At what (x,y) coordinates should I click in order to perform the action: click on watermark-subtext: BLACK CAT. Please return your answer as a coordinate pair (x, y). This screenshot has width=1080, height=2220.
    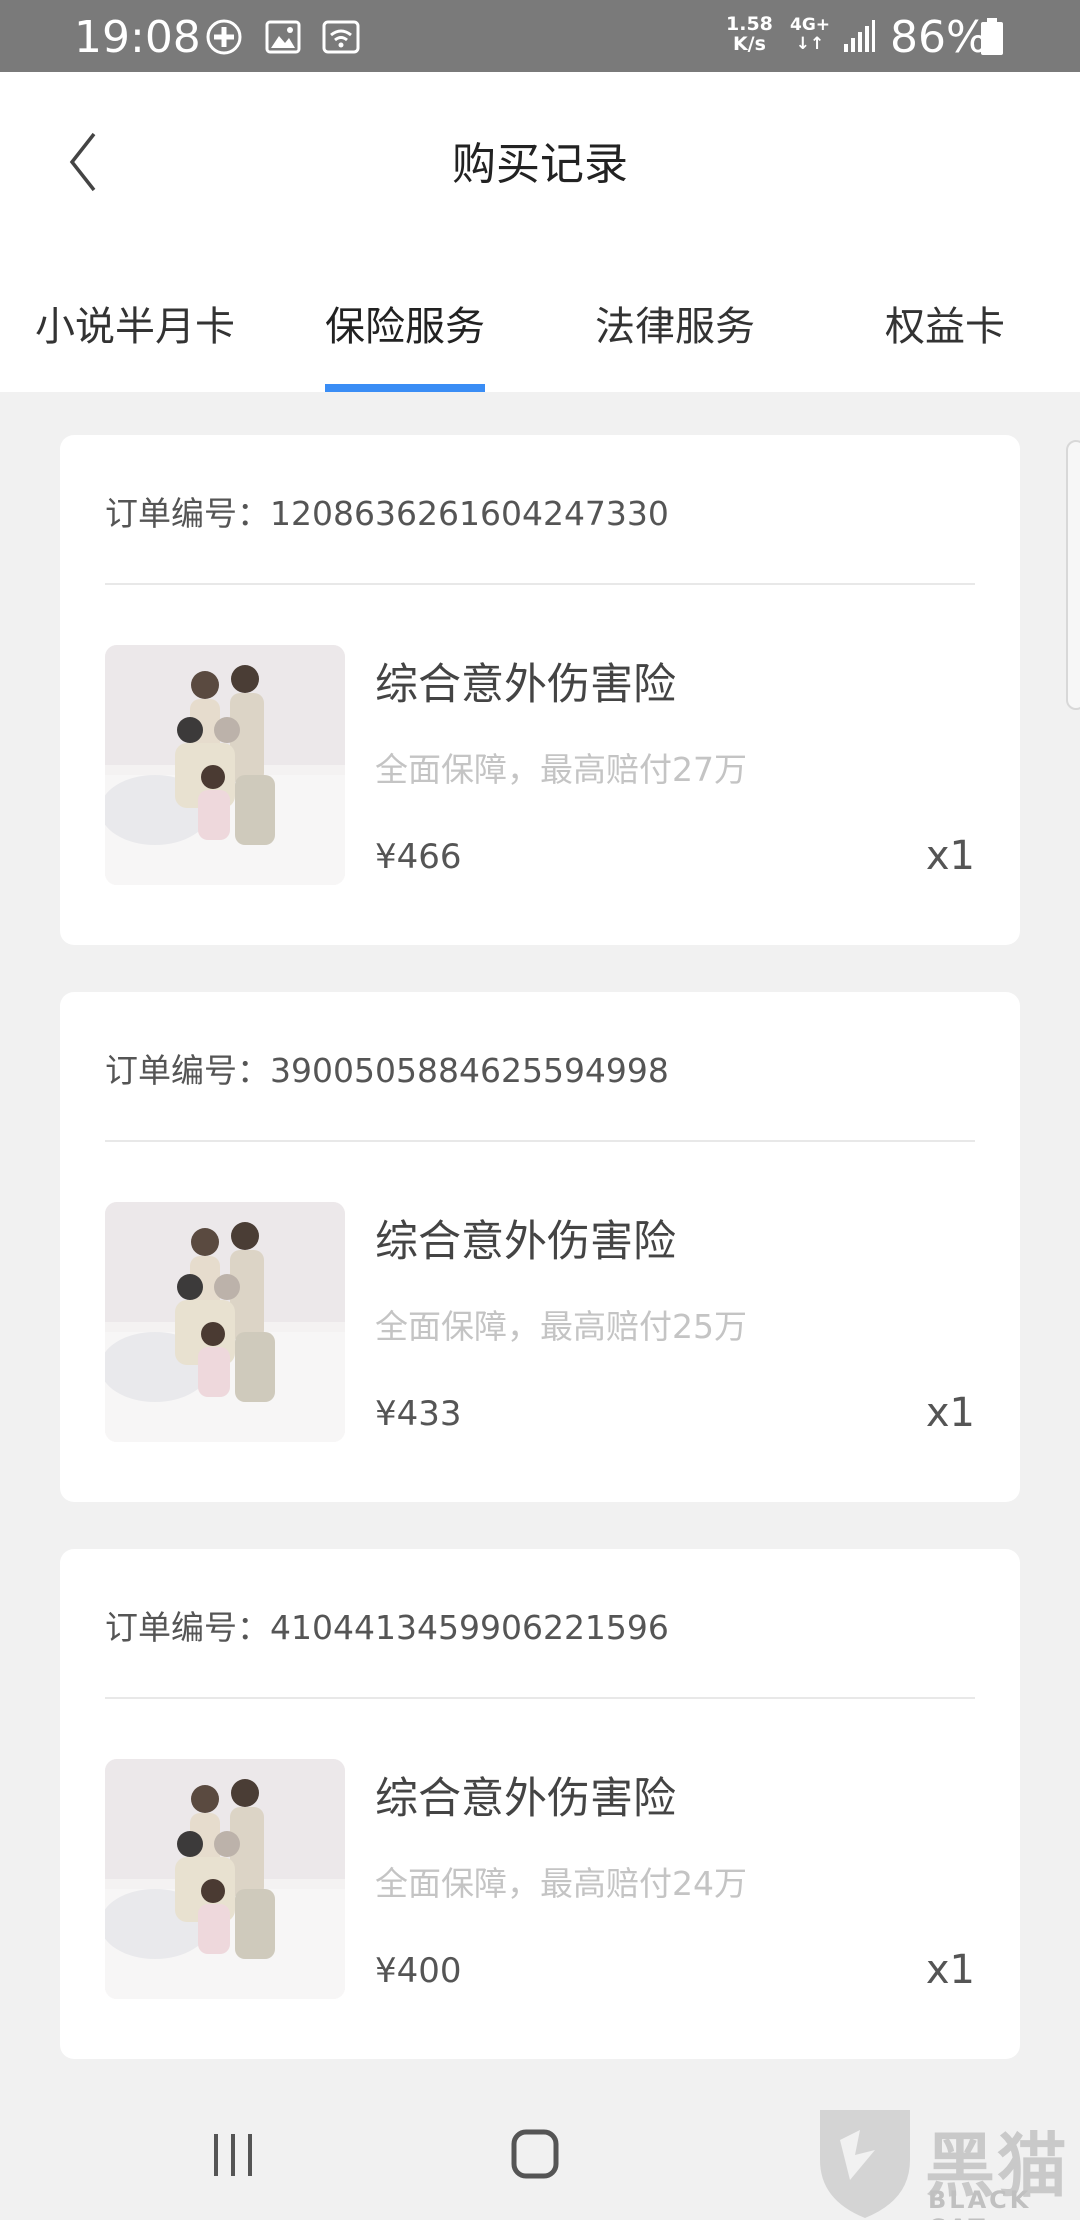
    Looking at the image, I should click on (980, 2203).